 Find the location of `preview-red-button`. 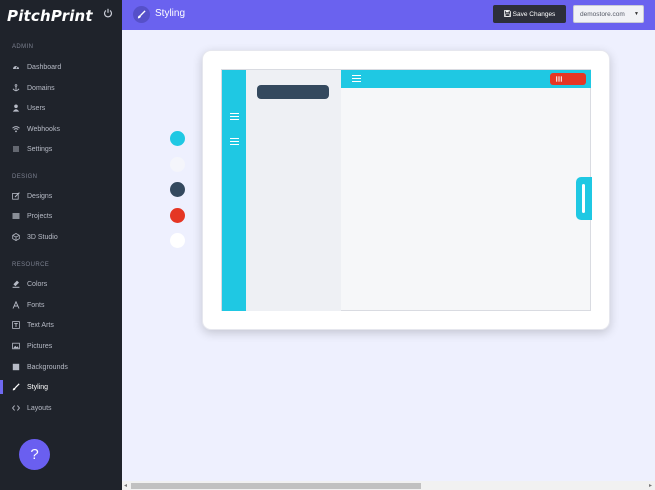

preview-red-button is located at coordinates (568, 79).